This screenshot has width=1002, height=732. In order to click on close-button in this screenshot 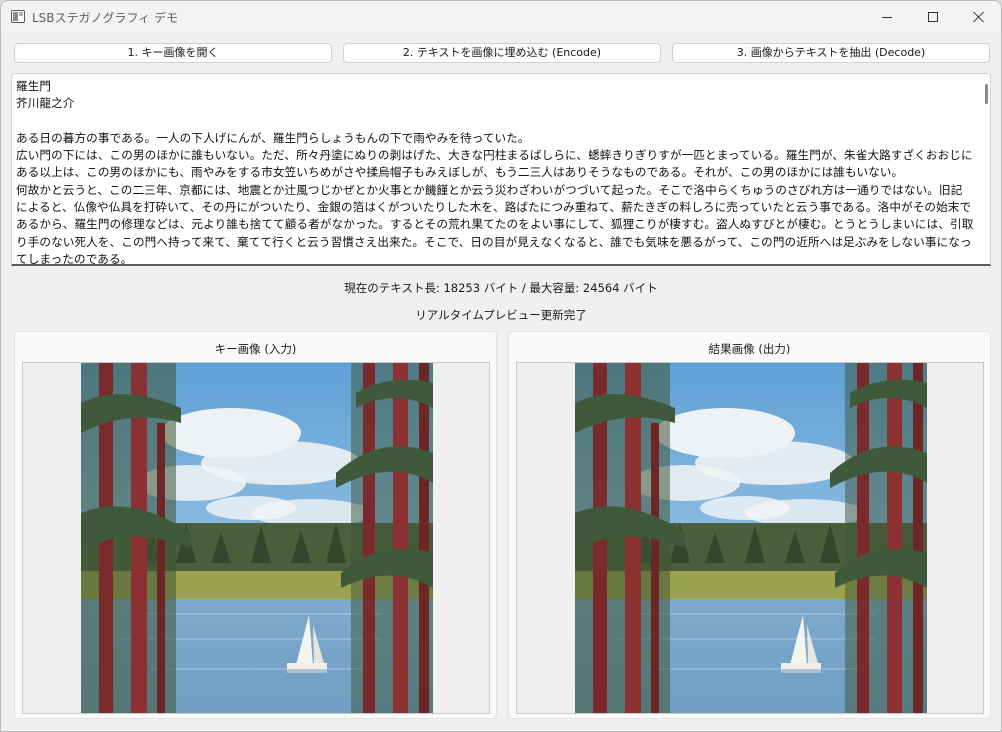, I will do `click(978, 17)`.